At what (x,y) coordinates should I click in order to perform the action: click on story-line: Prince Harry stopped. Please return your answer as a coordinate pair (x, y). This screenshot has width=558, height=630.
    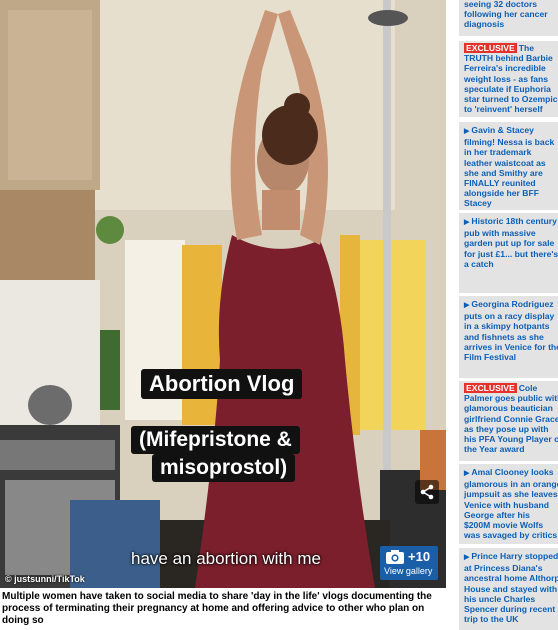
    Looking at the image, I should click on (514, 556).